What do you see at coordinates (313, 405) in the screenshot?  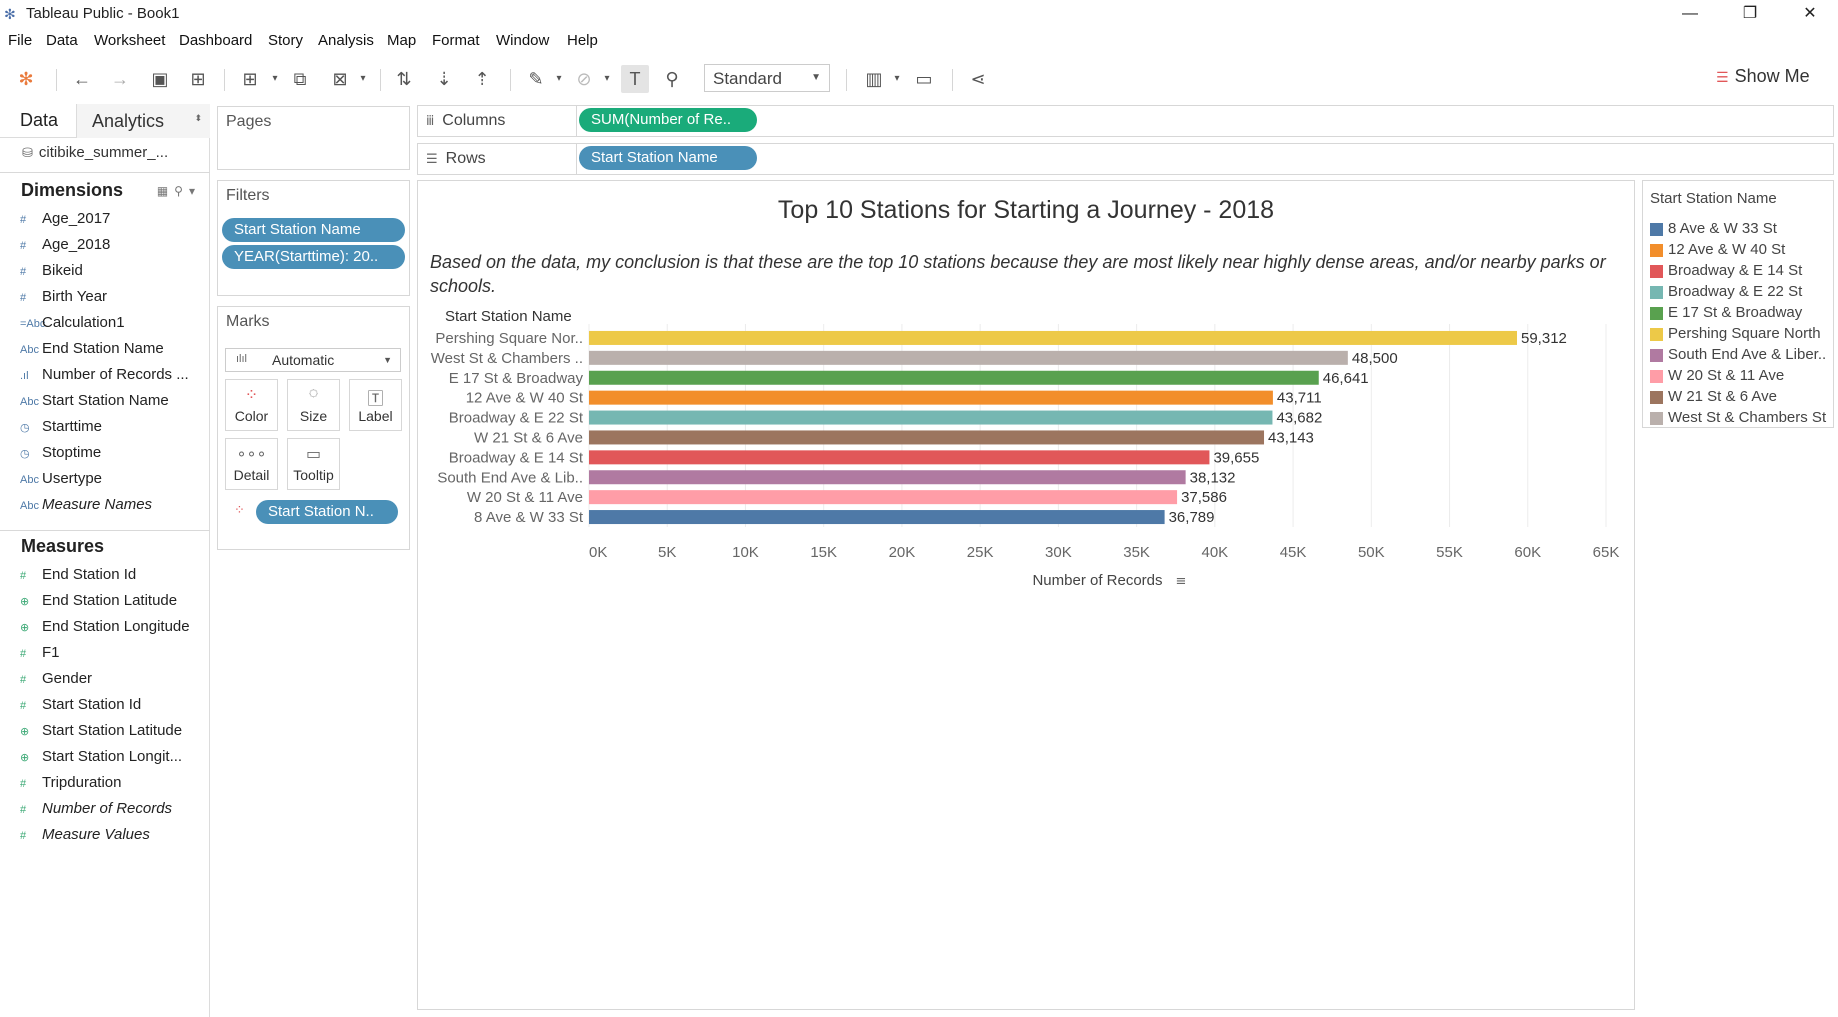 I see `marks-size-button: ◌ Size` at bounding box center [313, 405].